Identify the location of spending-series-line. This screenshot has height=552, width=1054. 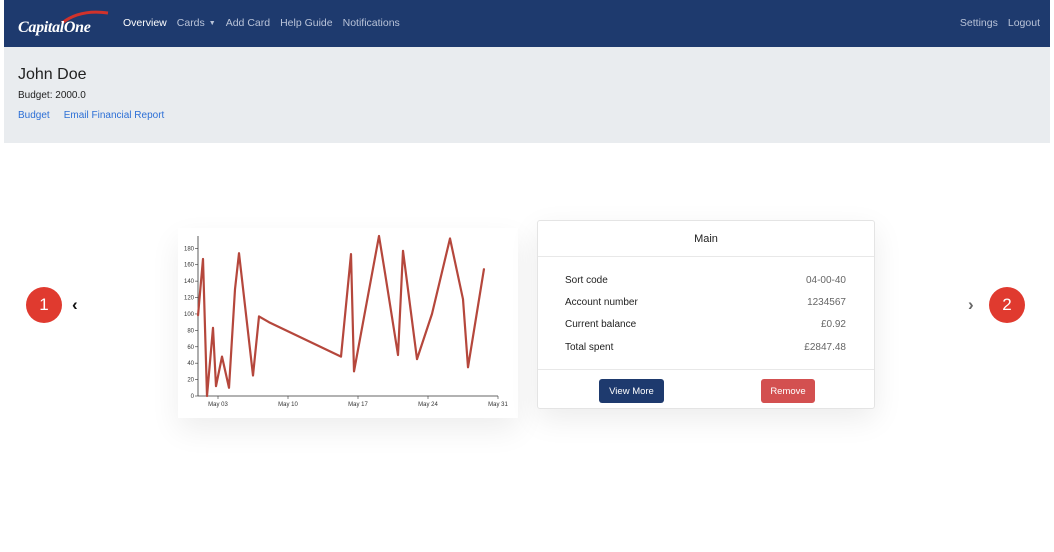
(341, 316).